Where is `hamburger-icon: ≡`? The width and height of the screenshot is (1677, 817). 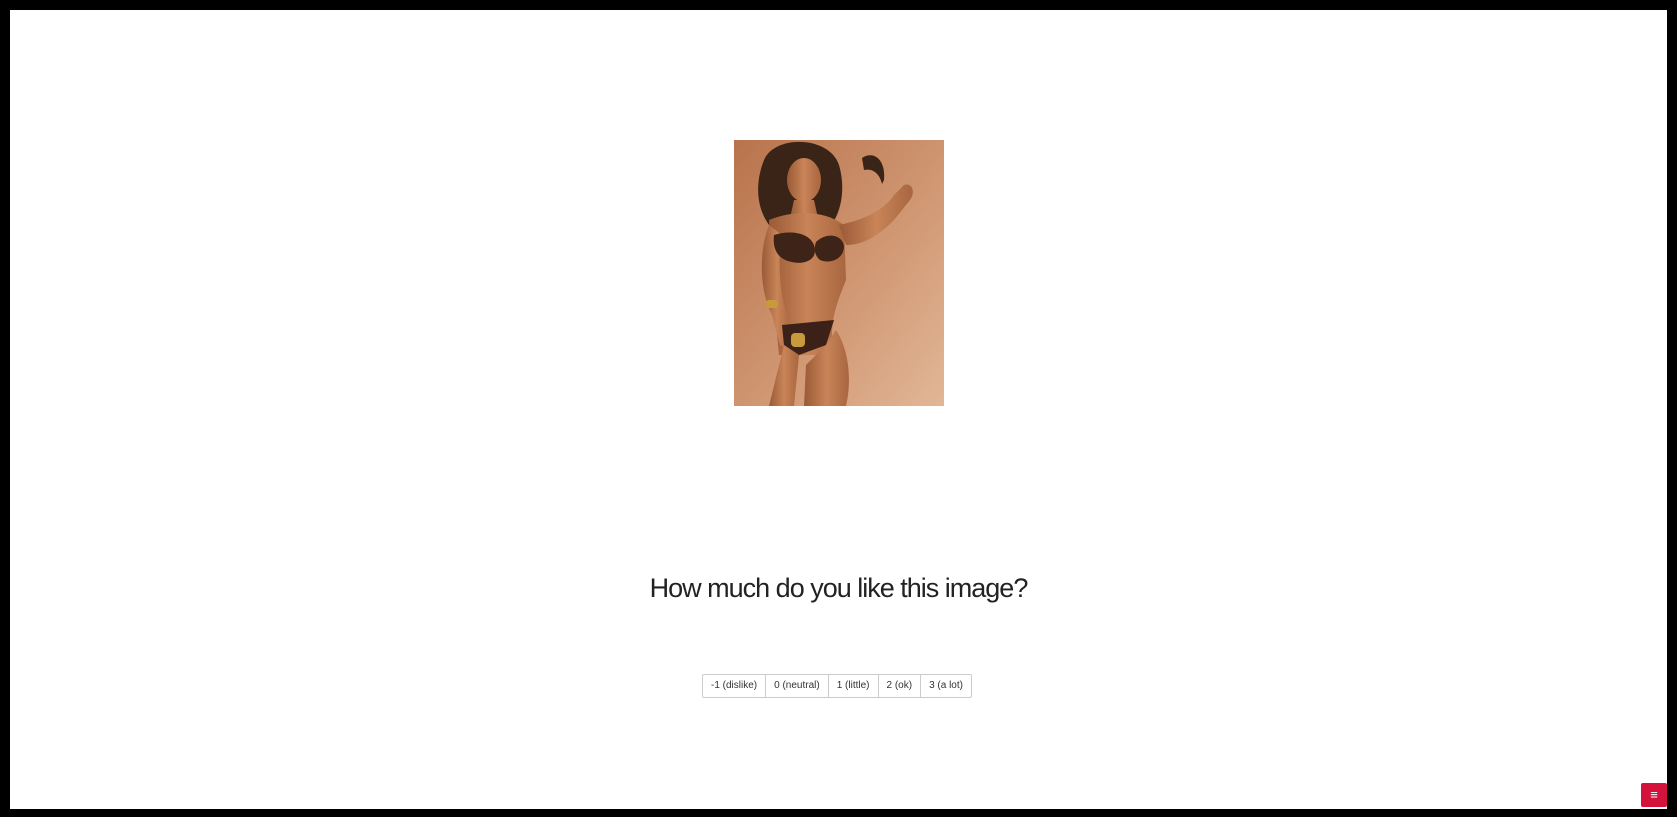
hamburger-icon: ≡ is located at coordinates (1654, 794).